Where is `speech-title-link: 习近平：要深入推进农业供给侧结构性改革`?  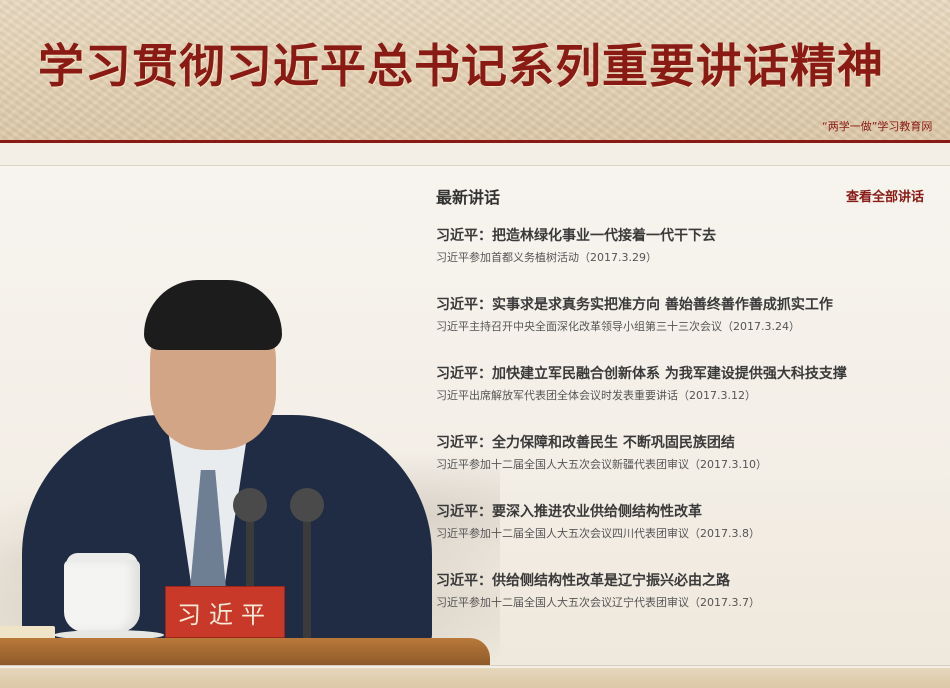 speech-title-link: 习近平：要深入推进农业供给侧结构性改革 is located at coordinates (686, 512).